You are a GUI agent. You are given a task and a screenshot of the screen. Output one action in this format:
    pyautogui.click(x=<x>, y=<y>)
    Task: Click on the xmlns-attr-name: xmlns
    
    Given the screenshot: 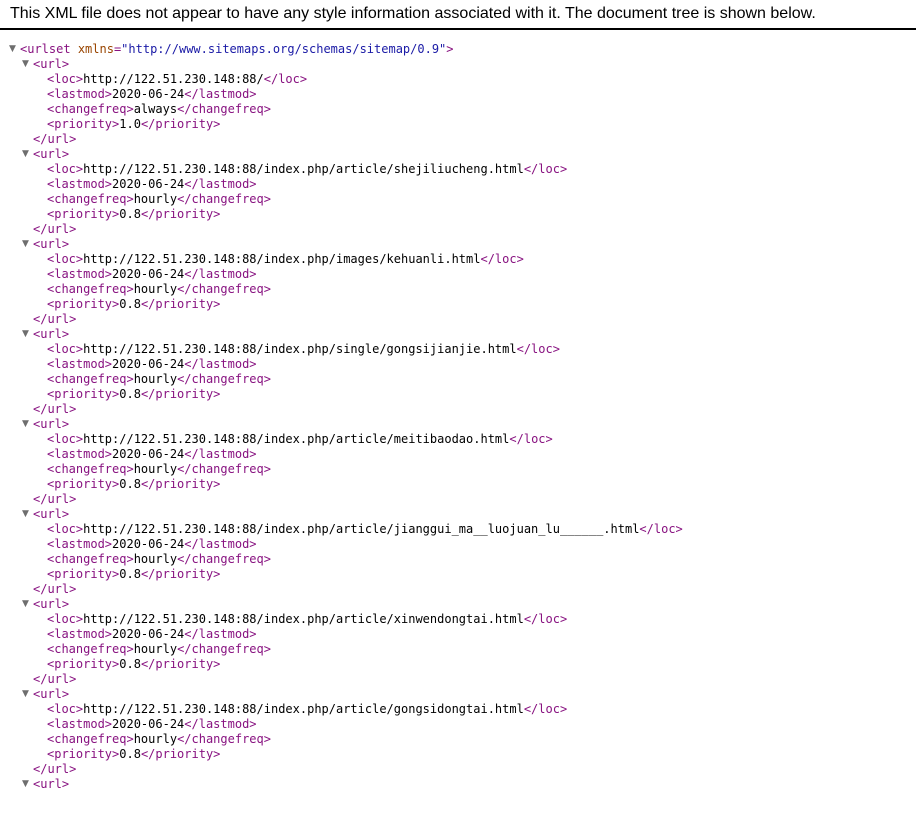 What is the action you would take?
    pyautogui.click(x=95, y=49)
    